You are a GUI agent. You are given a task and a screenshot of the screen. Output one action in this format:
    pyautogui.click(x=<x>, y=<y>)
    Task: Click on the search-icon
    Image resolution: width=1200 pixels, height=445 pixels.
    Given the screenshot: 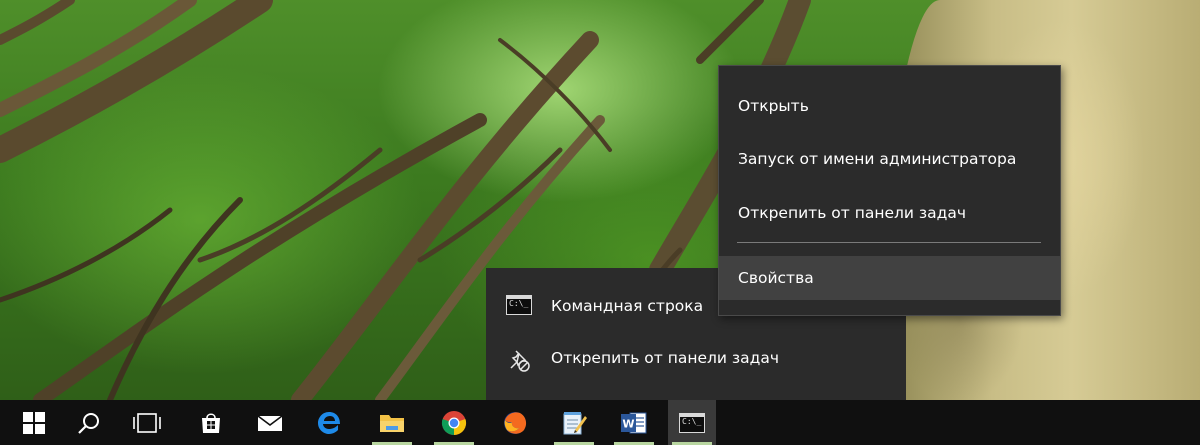 What is the action you would take?
    pyautogui.click(x=88, y=423)
    